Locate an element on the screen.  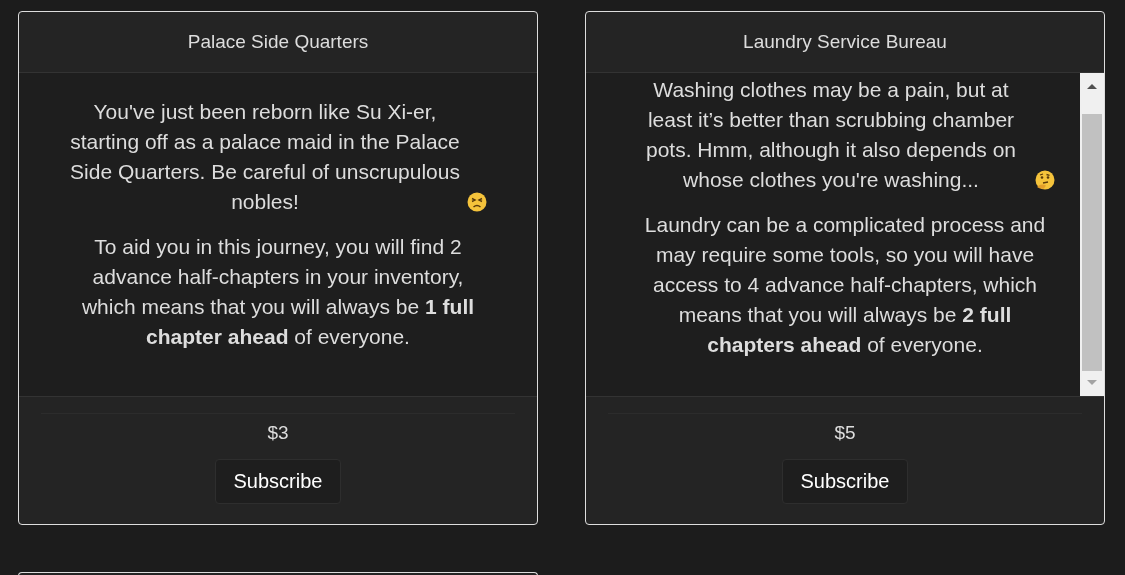
up-arrow-icon is located at coordinates (1092, 86).